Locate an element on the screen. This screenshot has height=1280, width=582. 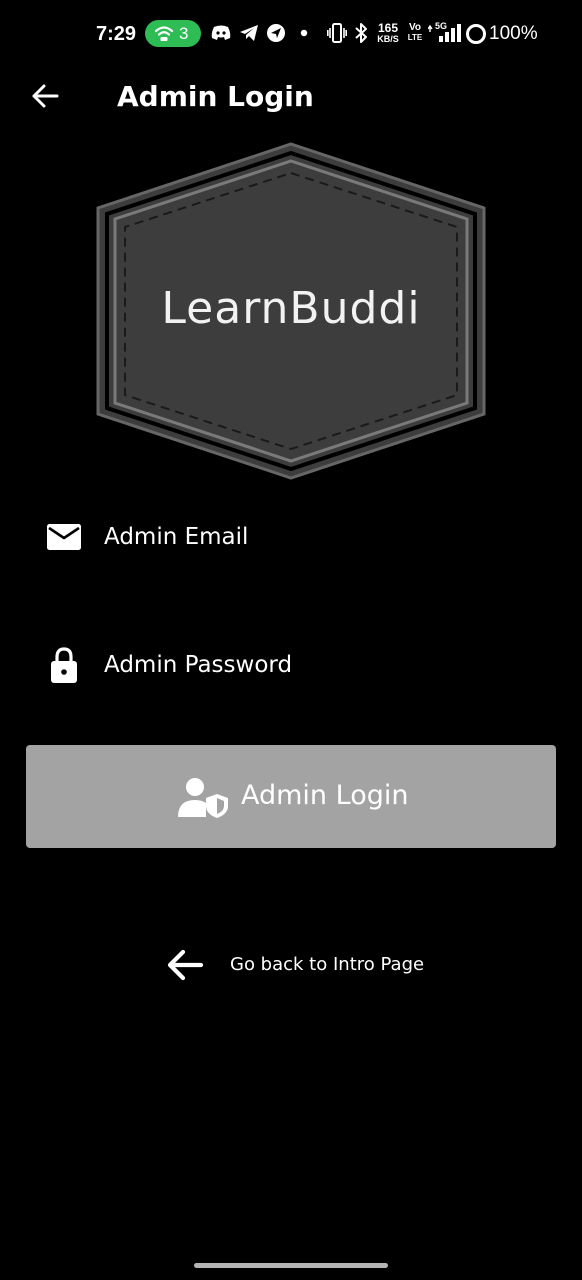
password-field is located at coordinates (291, 665).